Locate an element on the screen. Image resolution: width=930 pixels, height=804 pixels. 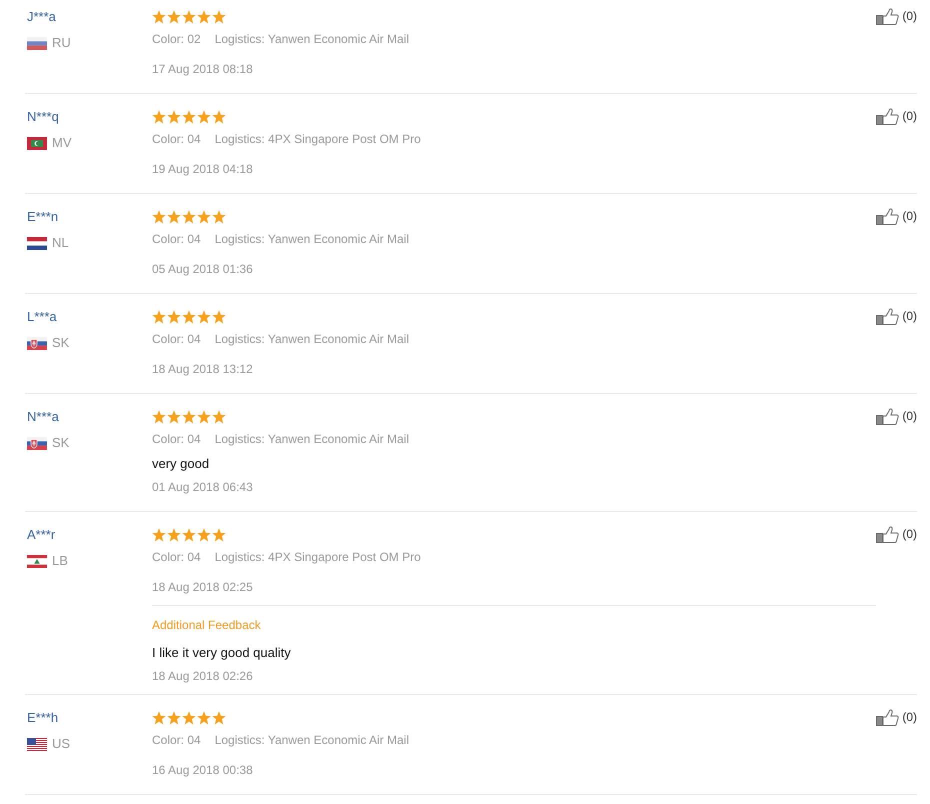
additional-feedback-date: 18 Aug 2018 02:26 is located at coordinates (202, 676).